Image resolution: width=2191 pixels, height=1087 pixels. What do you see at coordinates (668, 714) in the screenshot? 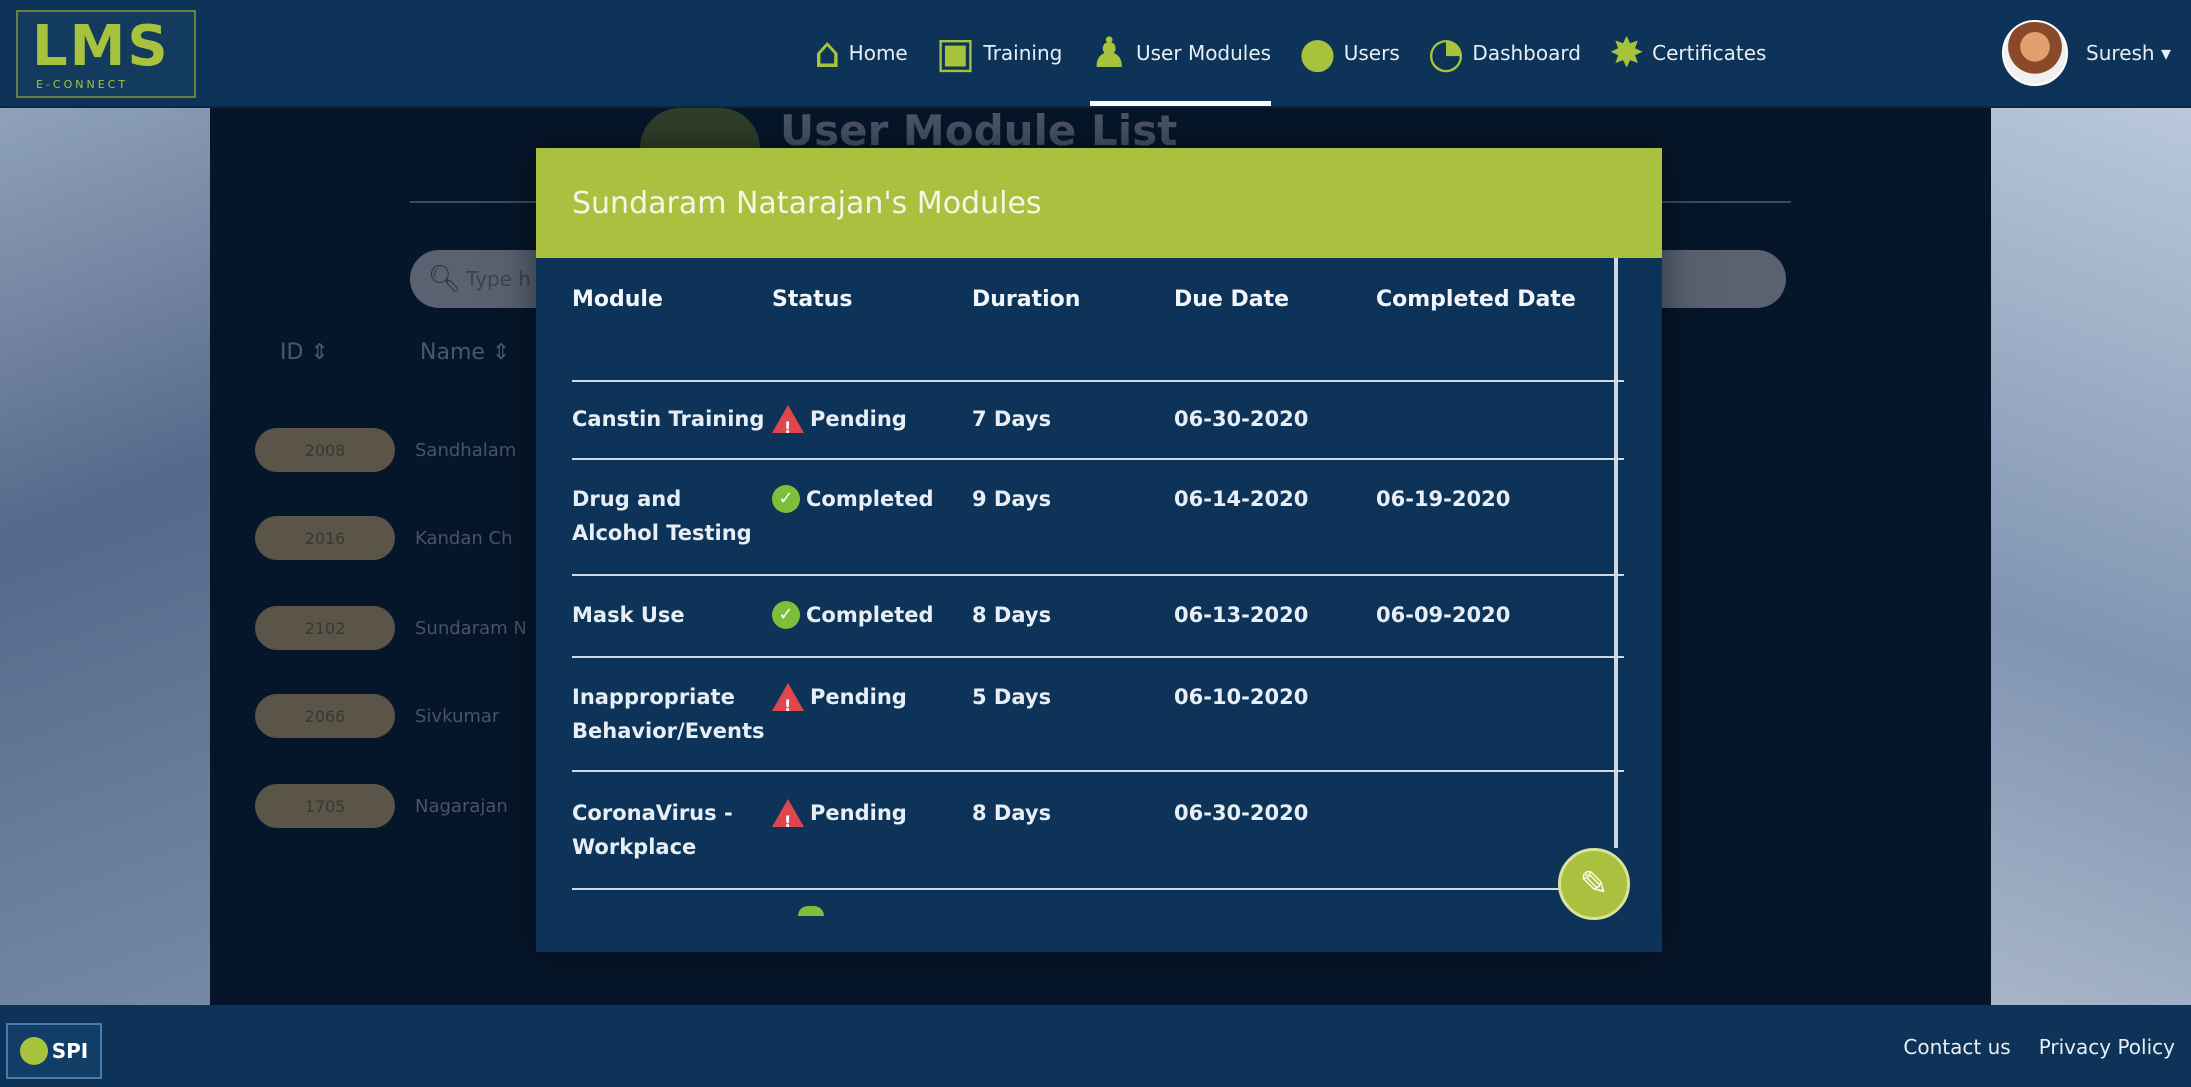
I see `module-name: Inappropriate Behavior/Events` at bounding box center [668, 714].